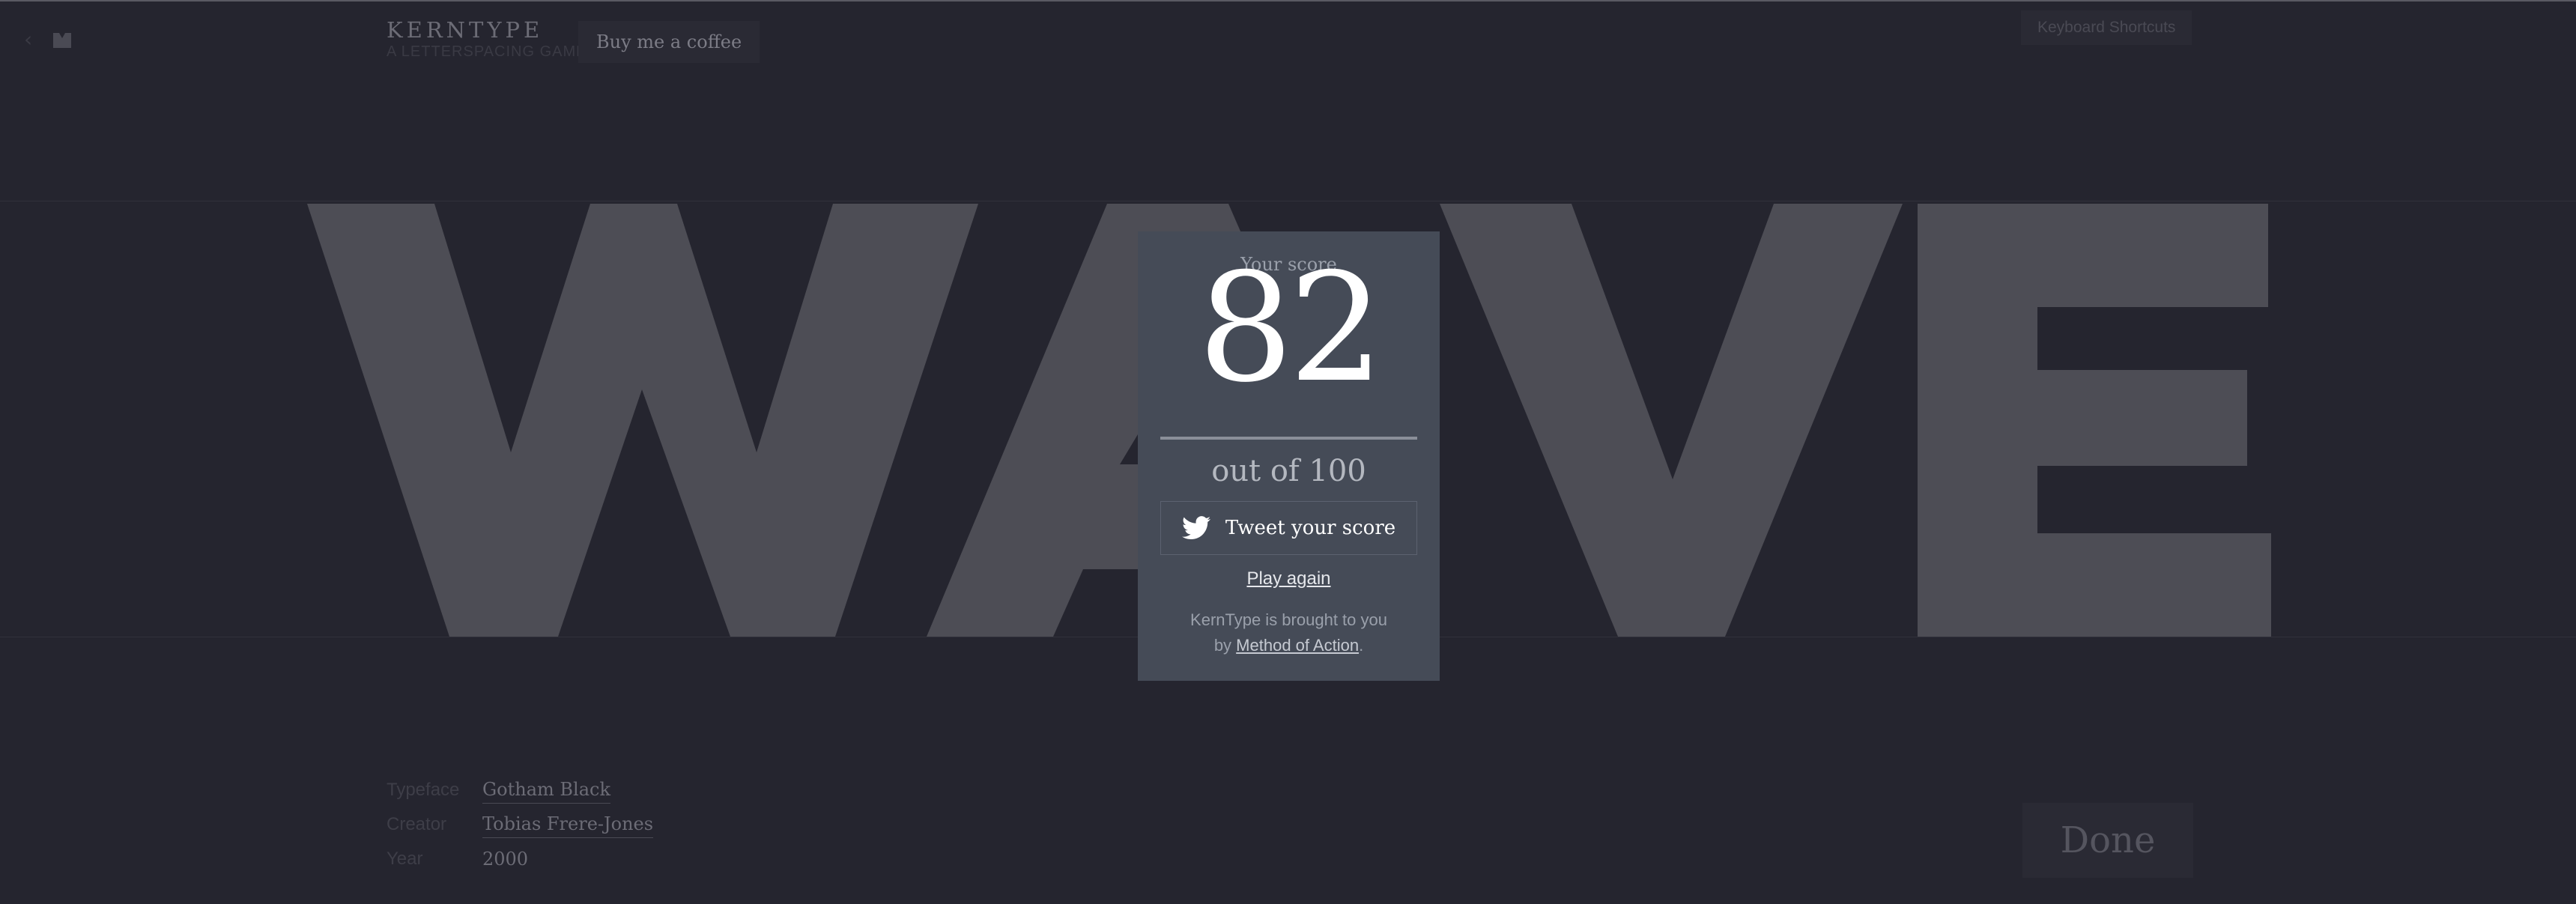  I want to click on tweet-score-label: Tweet your score, so click(1310, 528).